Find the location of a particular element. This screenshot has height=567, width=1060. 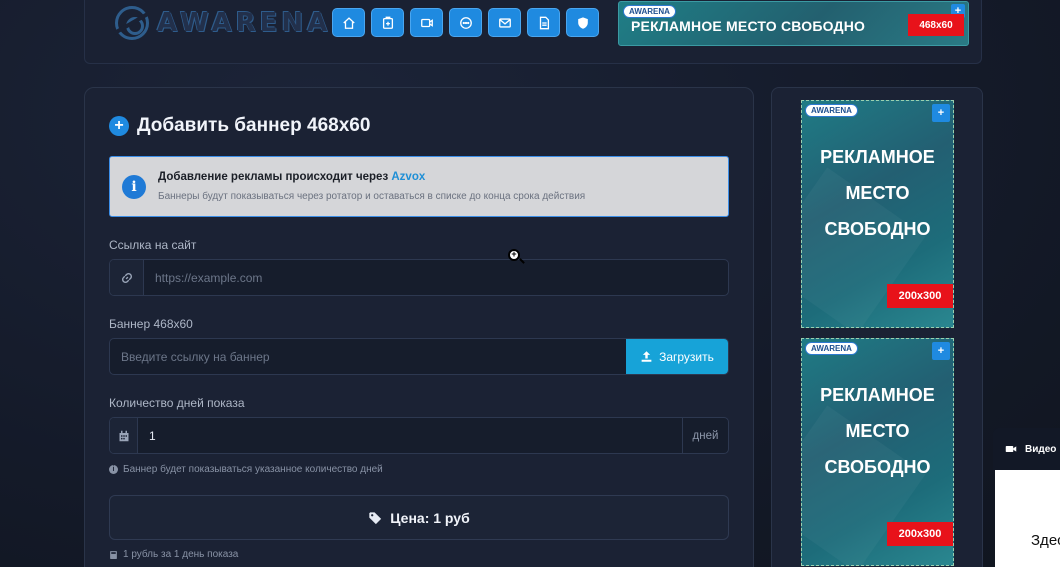

banner-group: Загрузить is located at coordinates (419, 356).